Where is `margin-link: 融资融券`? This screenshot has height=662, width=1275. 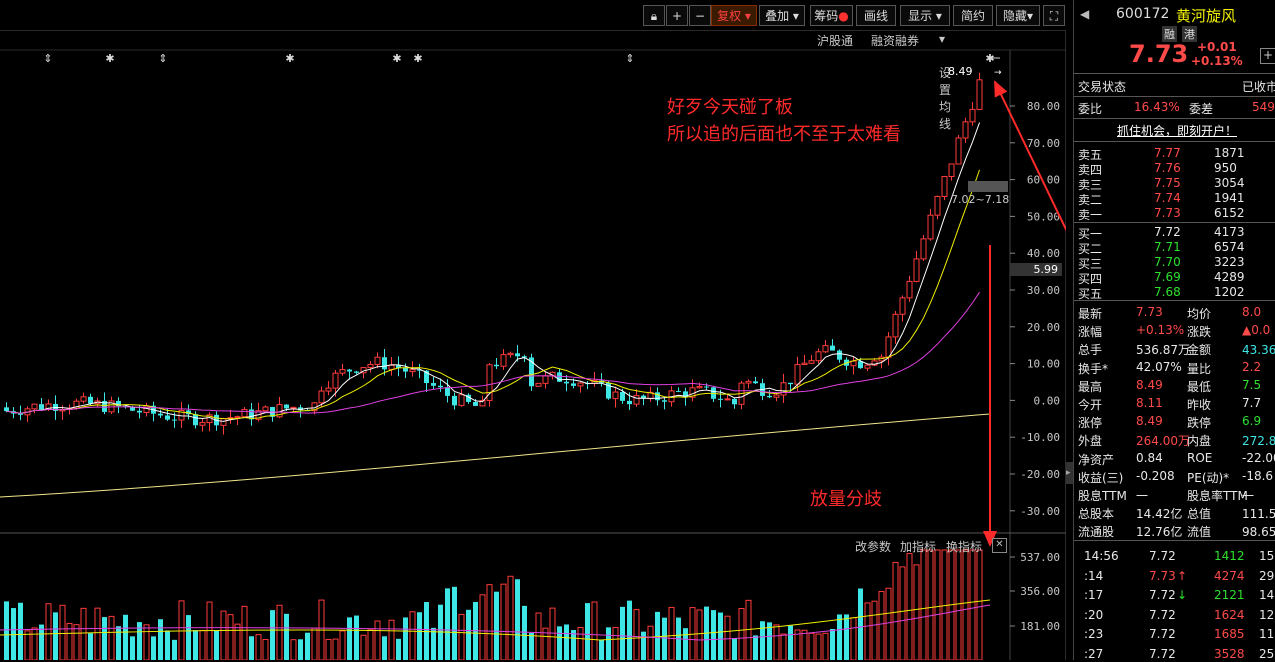 margin-link: 融资融券 is located at coordinates (895, 40).